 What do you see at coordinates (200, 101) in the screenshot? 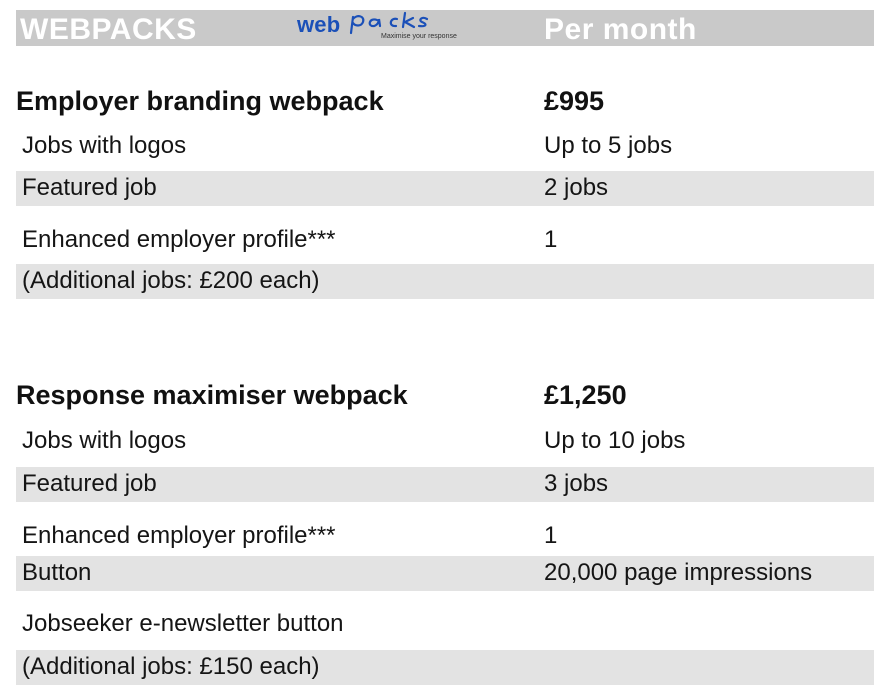
I see `pack-title: Employer branding webpack` at bounding box center [200, 101].